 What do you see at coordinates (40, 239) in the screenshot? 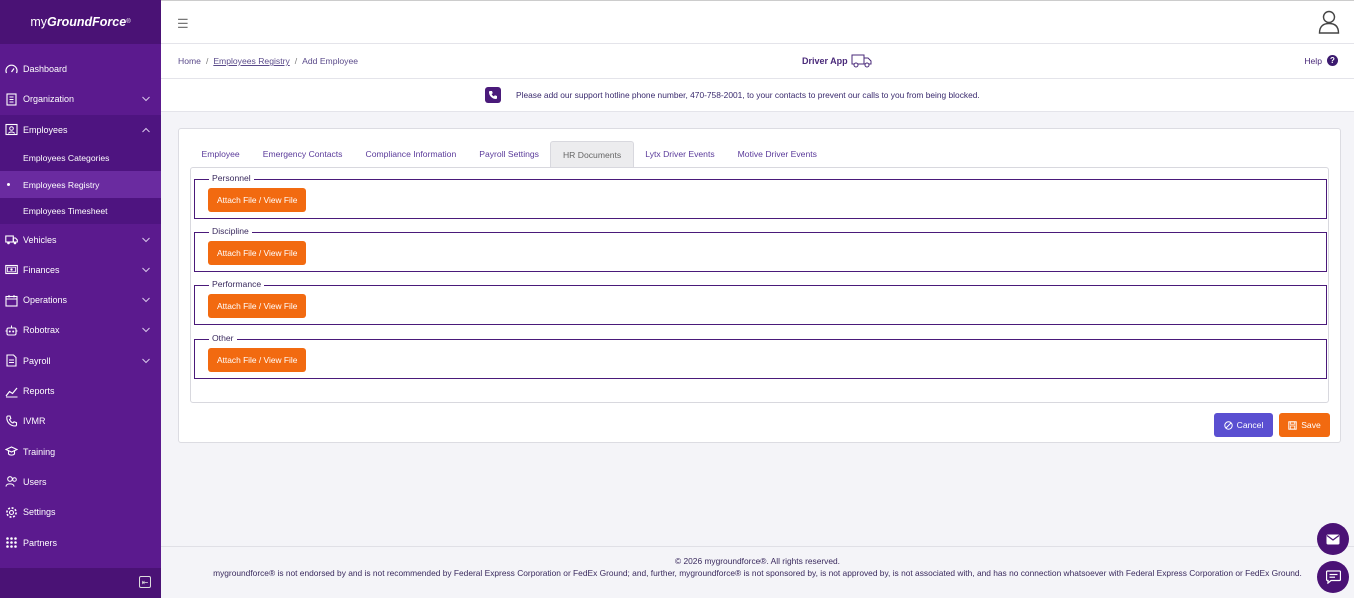
I see `sidebar-item-label: Vehicles` at bounding box center [40, 239].